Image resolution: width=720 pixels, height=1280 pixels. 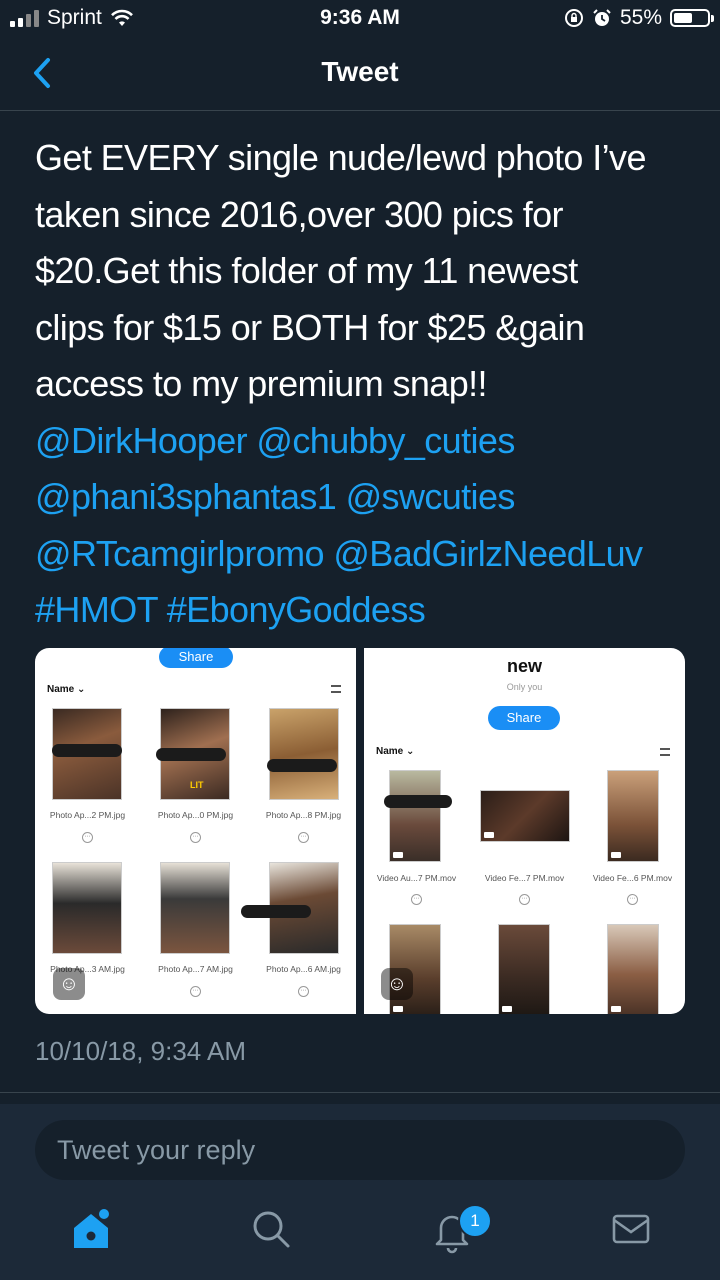 I want to click on mail-icon, so click(x=631, y=1229).